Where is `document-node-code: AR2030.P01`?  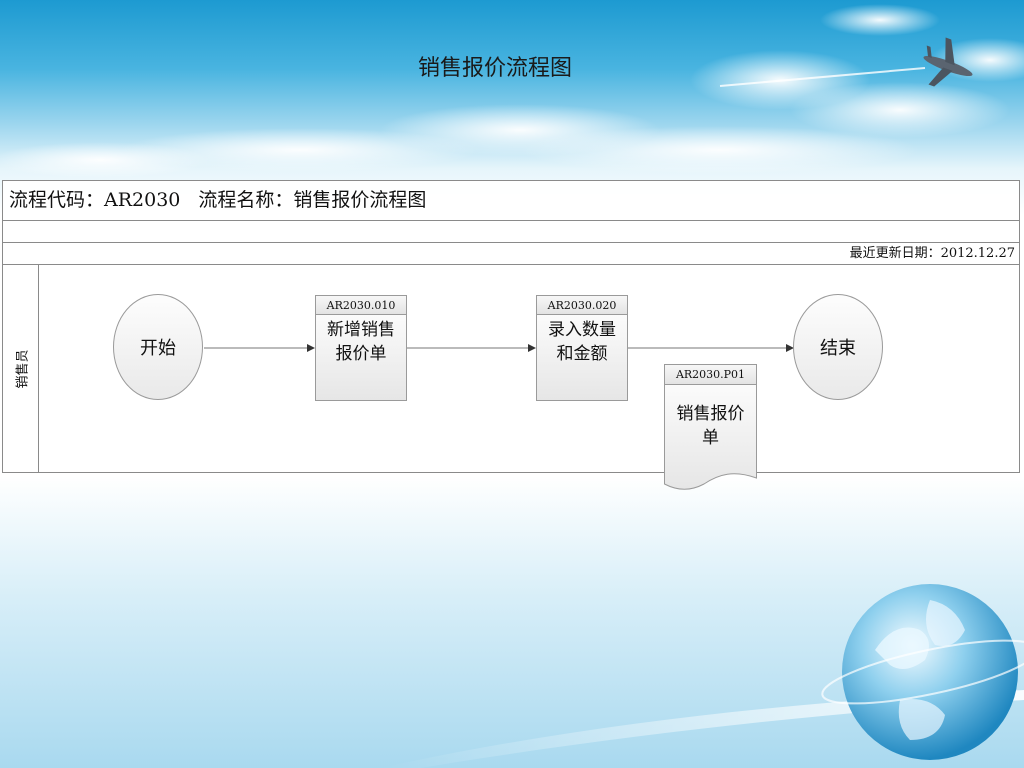
document-node-code: AR2030.P01 is located at coordinates (710, 374).